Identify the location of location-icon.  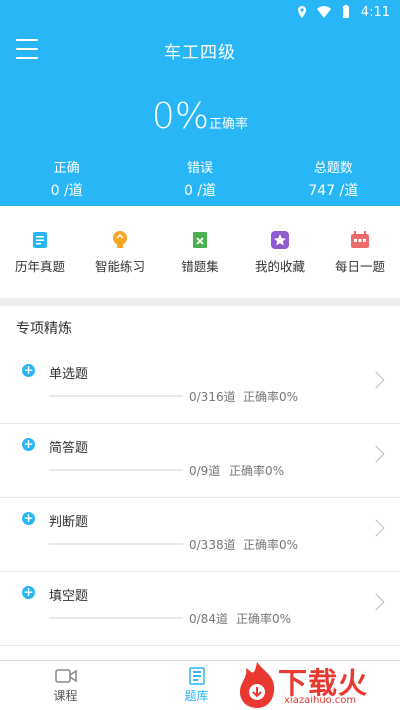
(301, 12).